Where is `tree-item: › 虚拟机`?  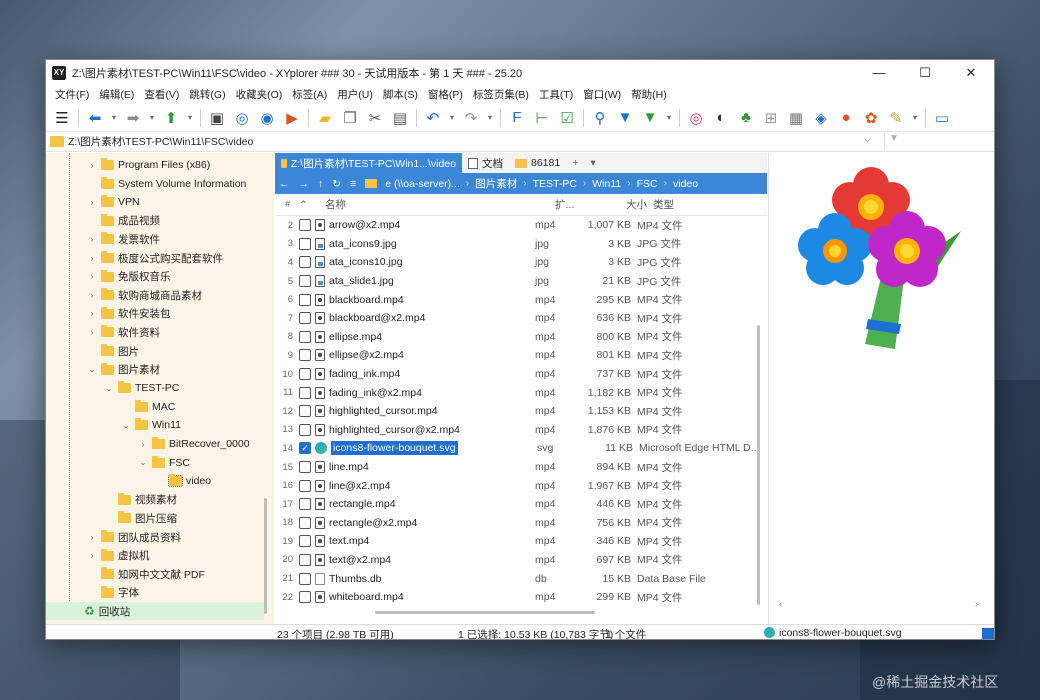
tree-item: › 虚拟机 is located at coordinates (155, 556).